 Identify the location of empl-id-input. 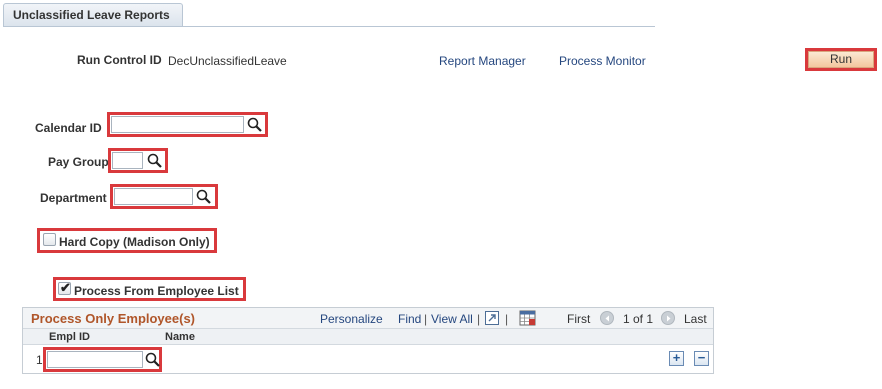
(95, 359).